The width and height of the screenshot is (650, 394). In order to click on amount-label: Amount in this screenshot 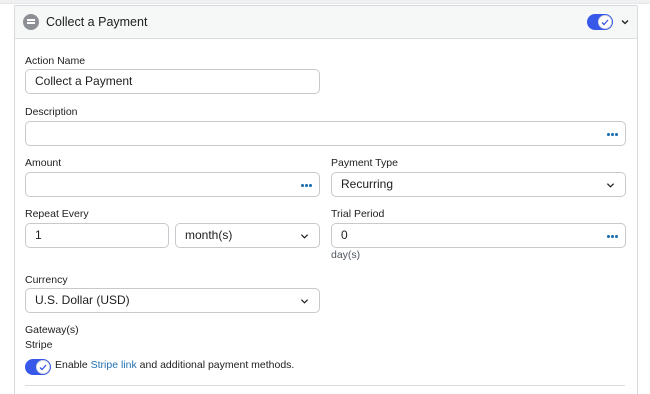, I will do `click(43, 163)`.